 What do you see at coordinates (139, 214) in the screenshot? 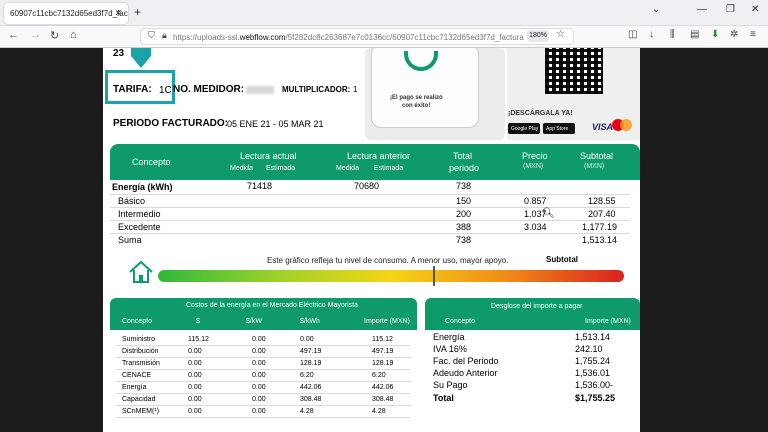
I see `row-concepto: Intermedio` at bounding box center [139, 214].